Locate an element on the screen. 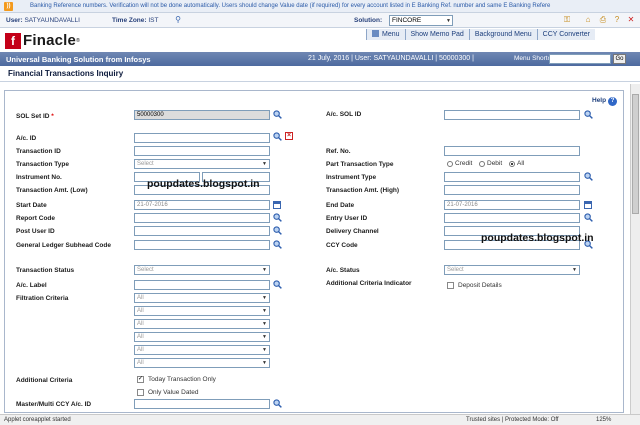  ref-no-input is located at coordinates (512, 151).